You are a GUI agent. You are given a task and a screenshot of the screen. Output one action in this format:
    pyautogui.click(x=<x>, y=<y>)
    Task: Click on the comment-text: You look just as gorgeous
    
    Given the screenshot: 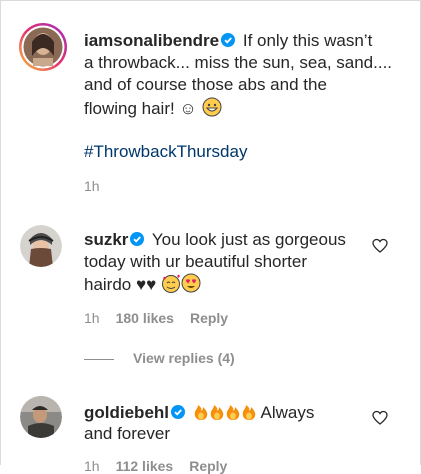 What is the action you would take?
    pyautogui.click(x=248, y=239)
    